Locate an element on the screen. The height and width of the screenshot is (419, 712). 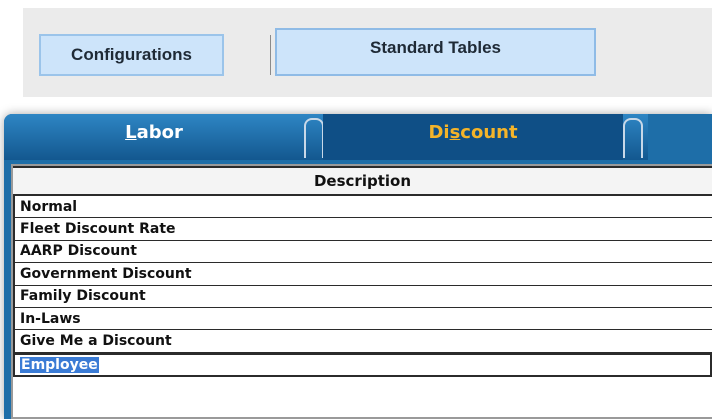
table-row: Give Me a Discount is located at coordinates (362, 341).